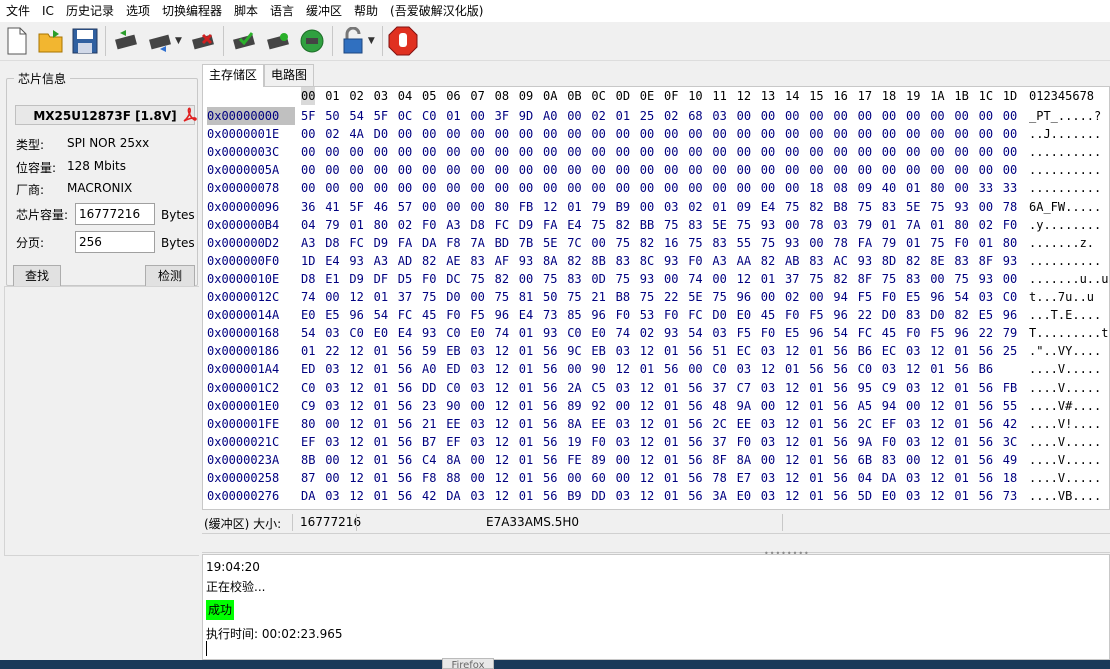  I want to click on protect-button, so click(353, 41).